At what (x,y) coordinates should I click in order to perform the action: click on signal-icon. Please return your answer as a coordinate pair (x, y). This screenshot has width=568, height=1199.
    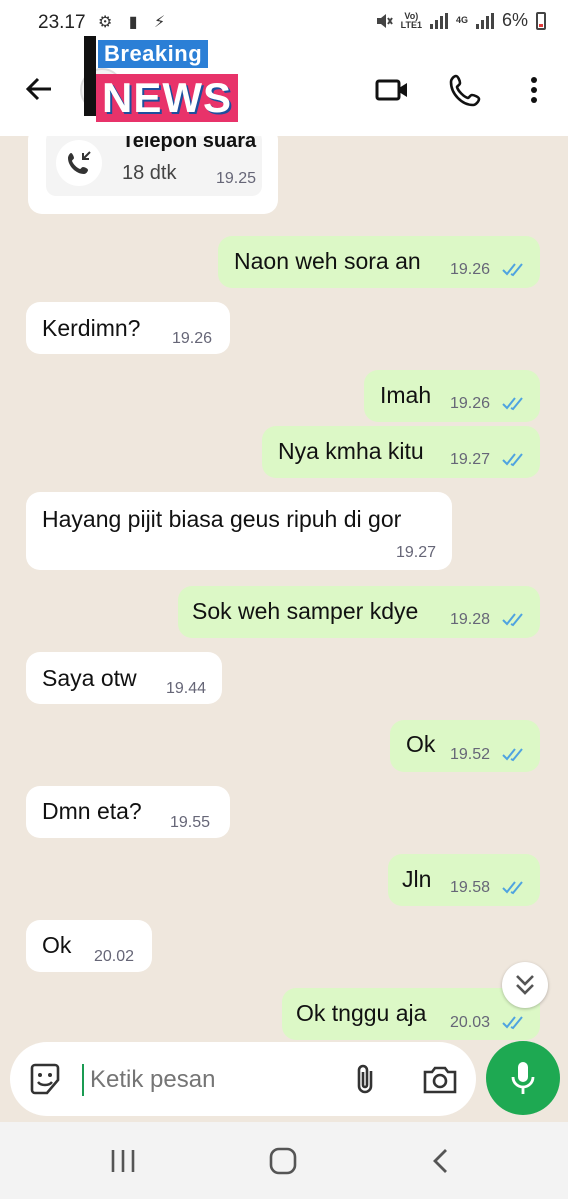
    Looking at the image, I should click on (438, 20).